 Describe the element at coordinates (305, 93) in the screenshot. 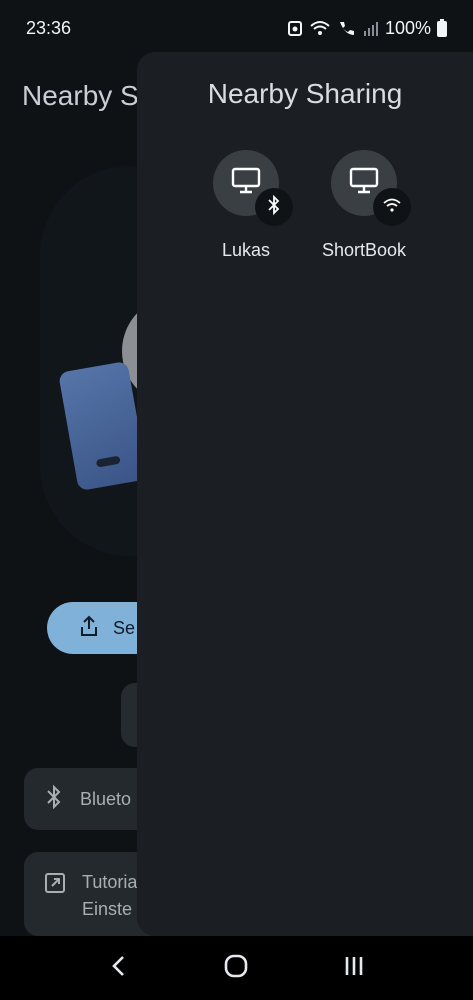

I see `sheet-title: Nearby Sharing` at that location.